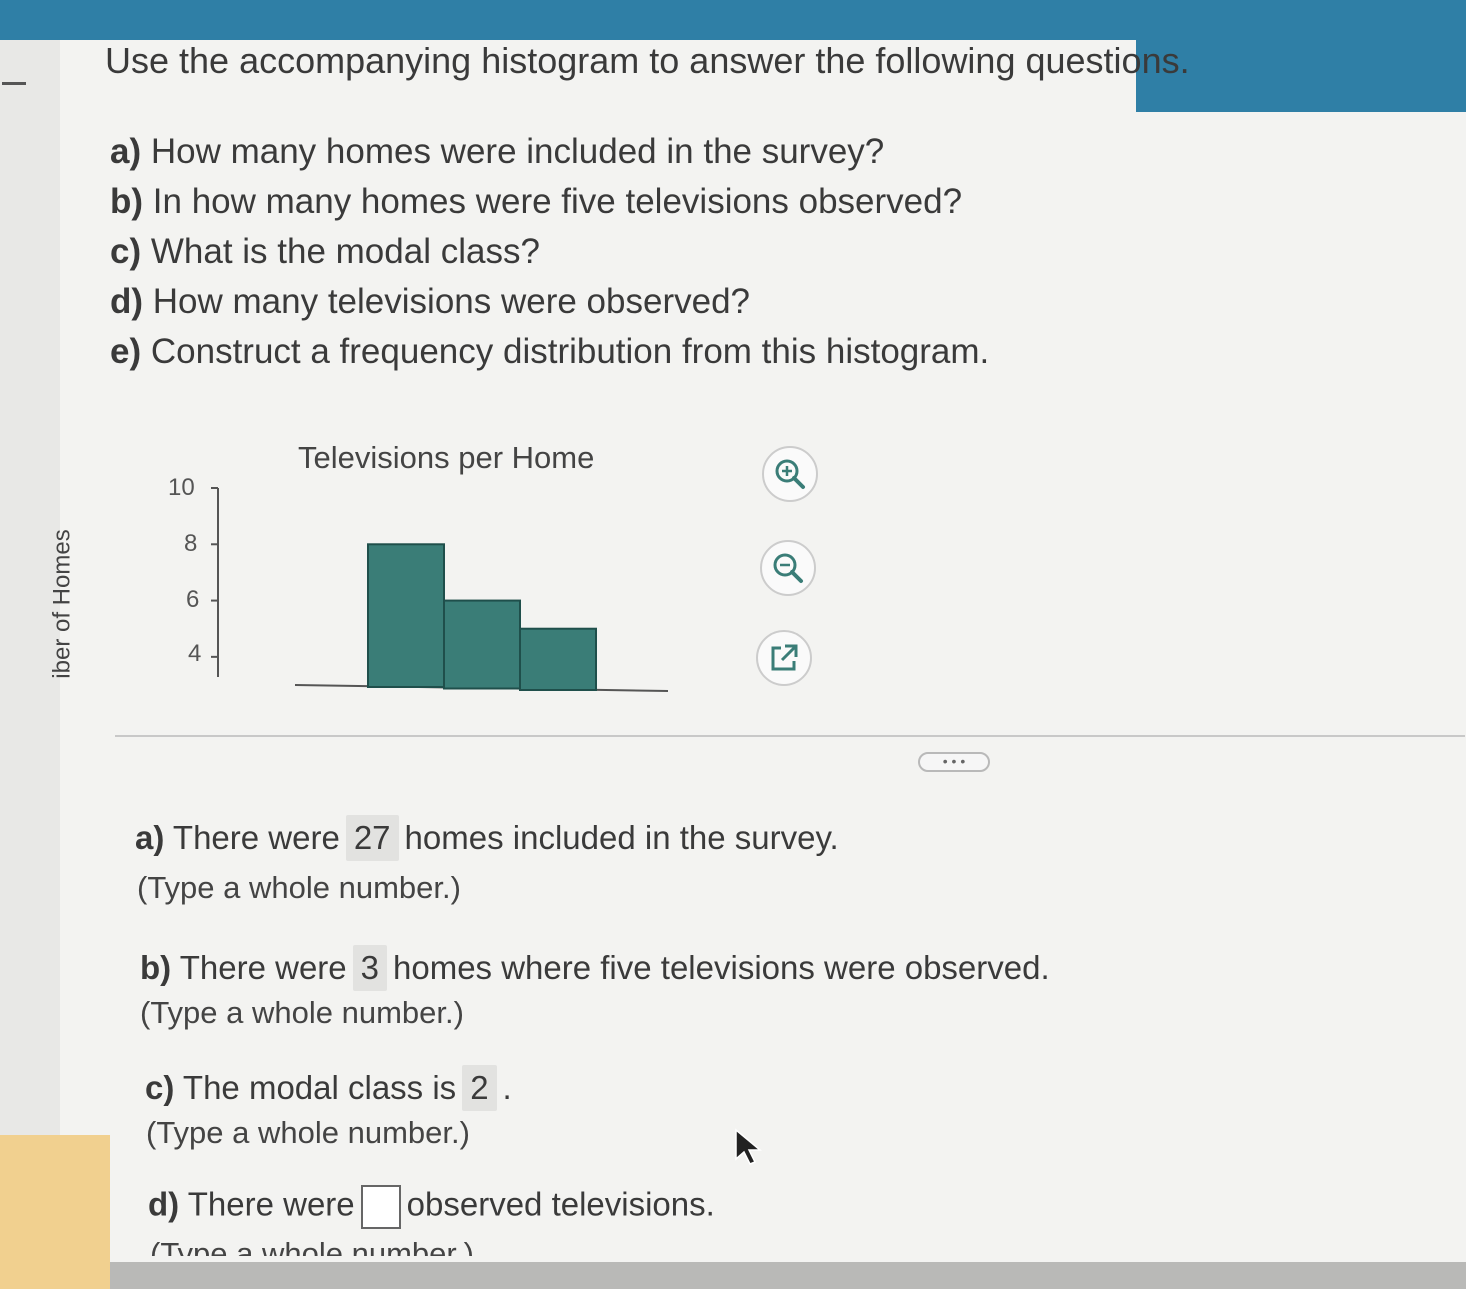 The width and height of the screenshot is (1466, 1289). Describe the element at coordinates (733, 20) in the screenshot. I see `top-bar` at that location.